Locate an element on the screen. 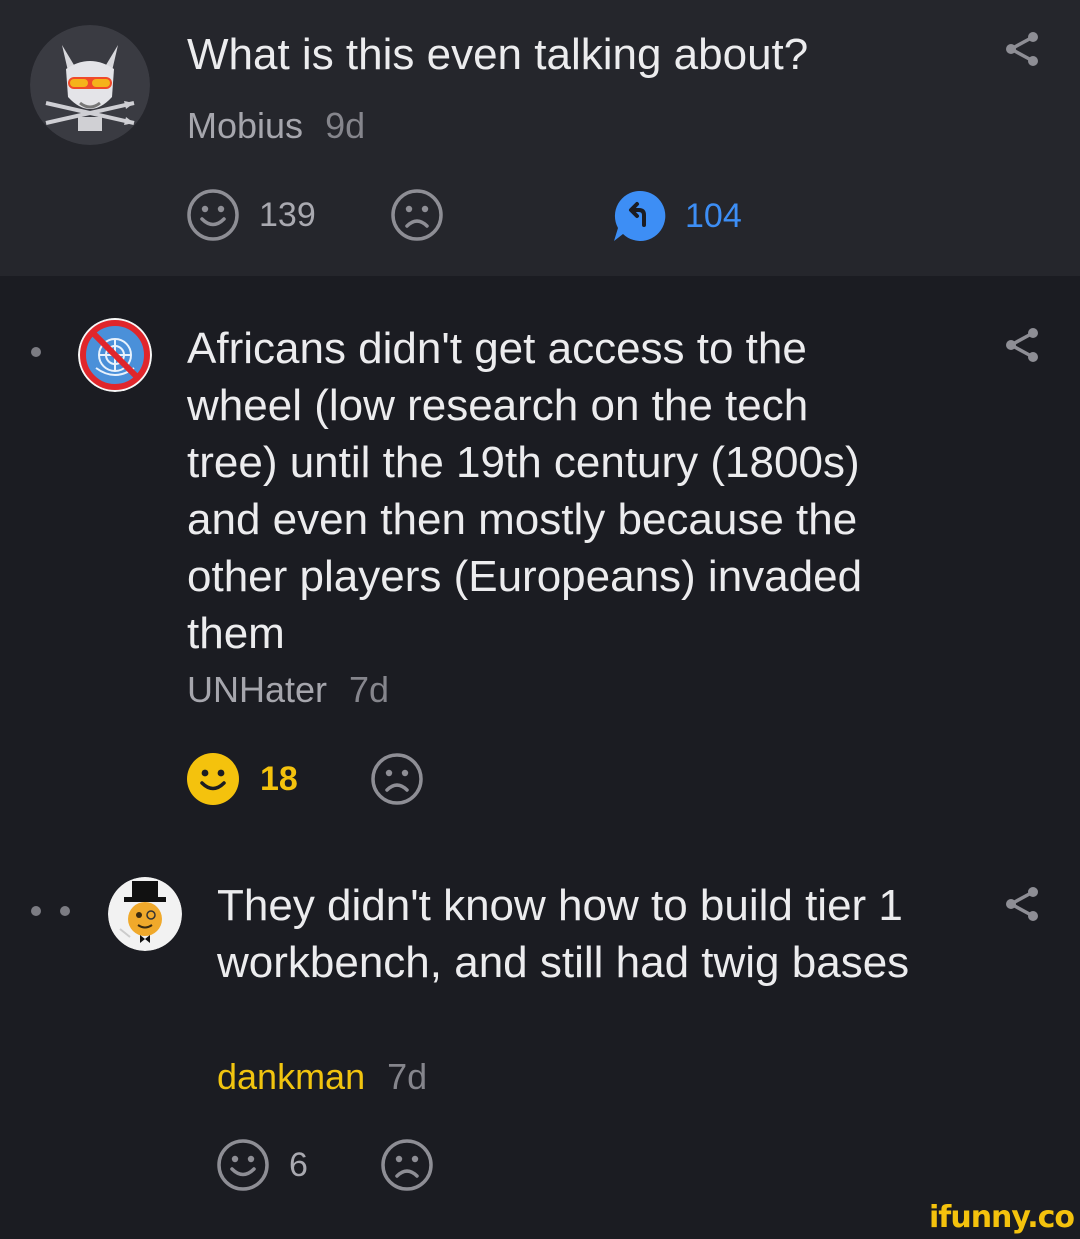  like-count: 18 is located at coordinates (279, 779).